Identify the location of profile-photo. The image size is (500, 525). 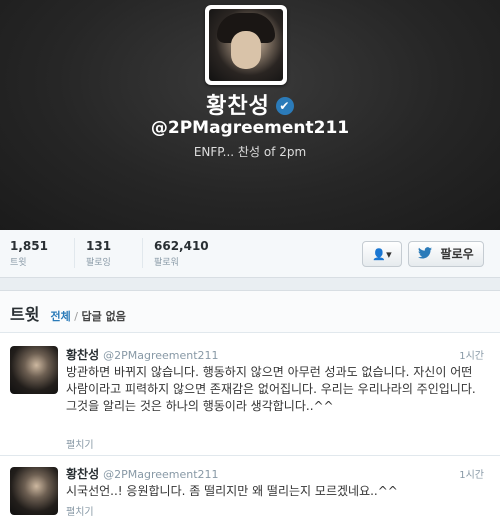
(246, 45).